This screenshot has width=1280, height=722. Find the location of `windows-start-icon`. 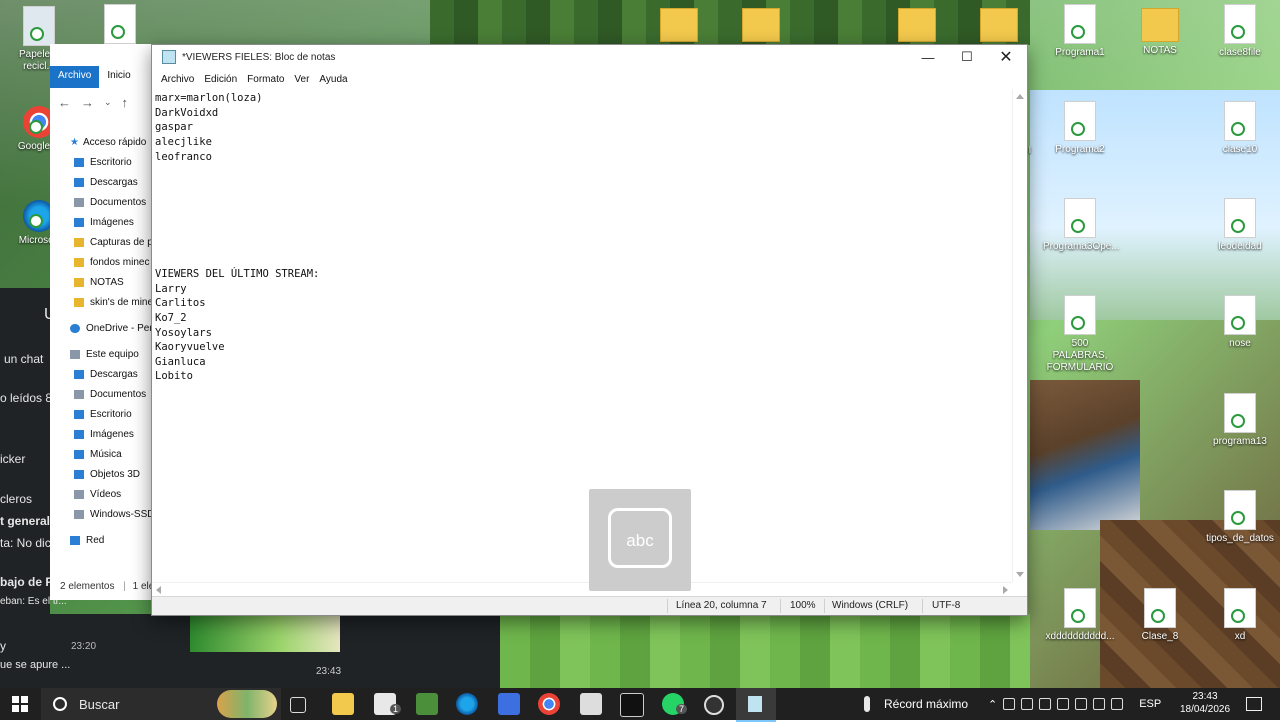

windows-start-icon is located at coordinates (20, 704).